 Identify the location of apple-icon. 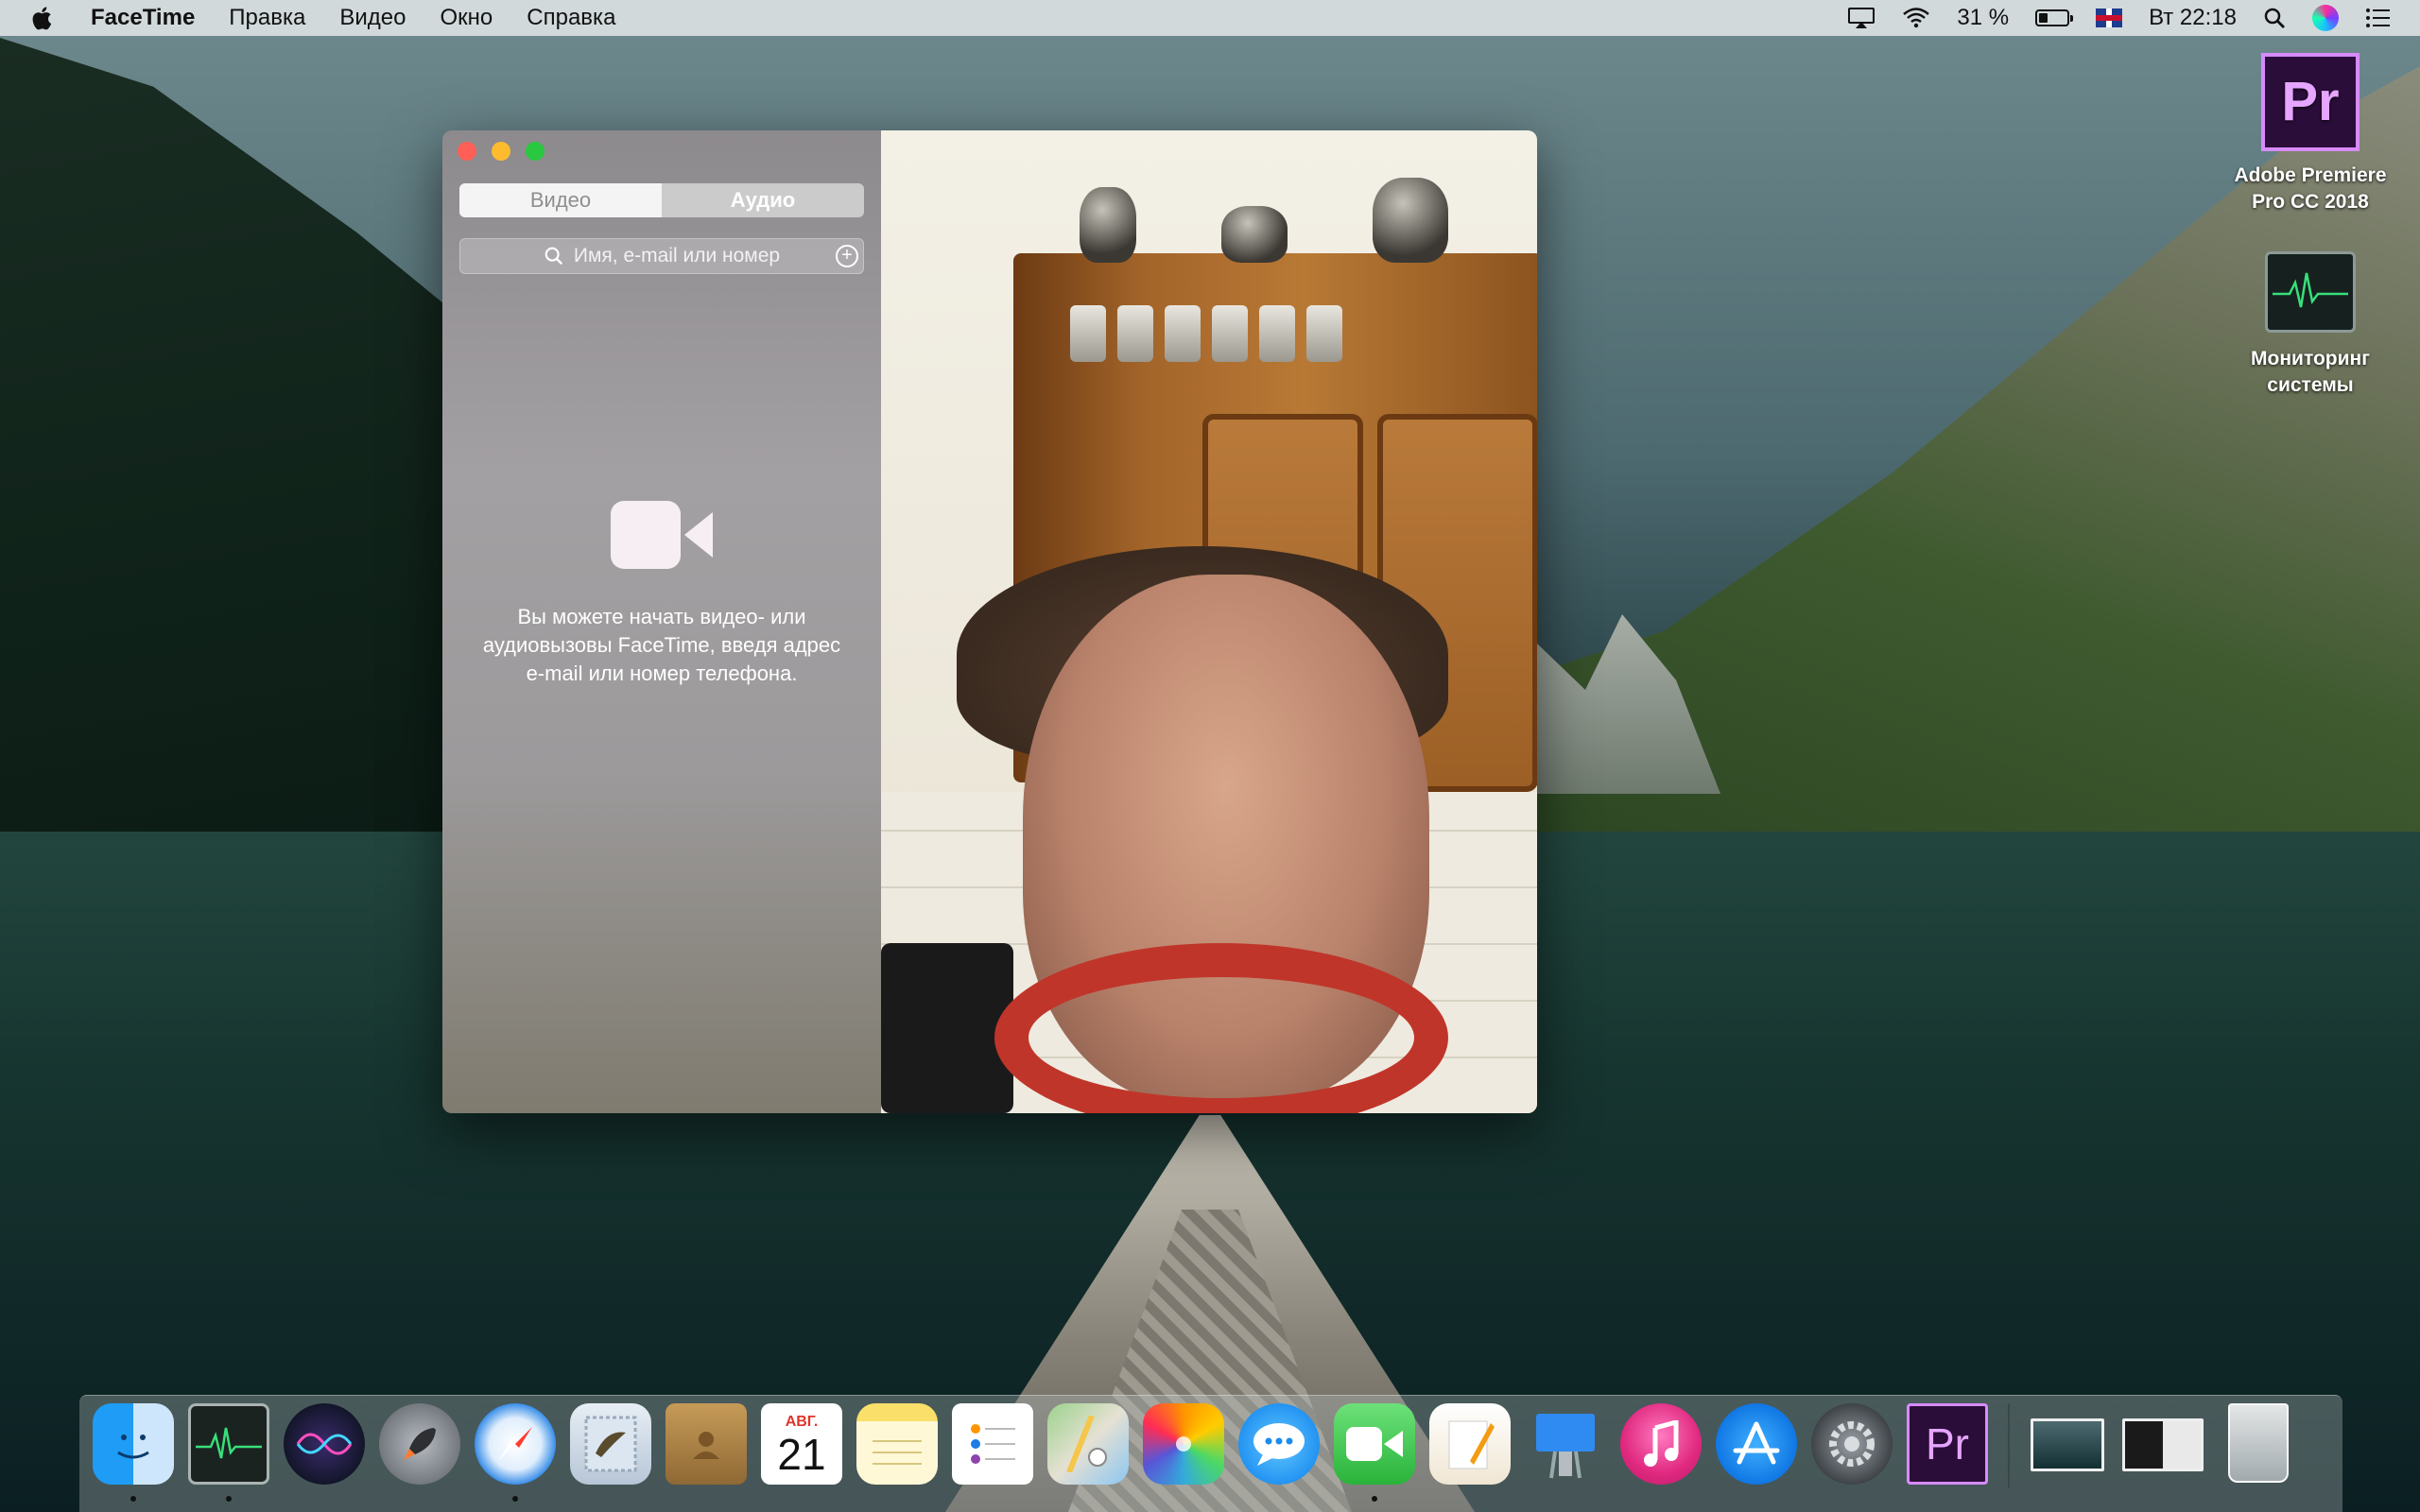
(43, 18).